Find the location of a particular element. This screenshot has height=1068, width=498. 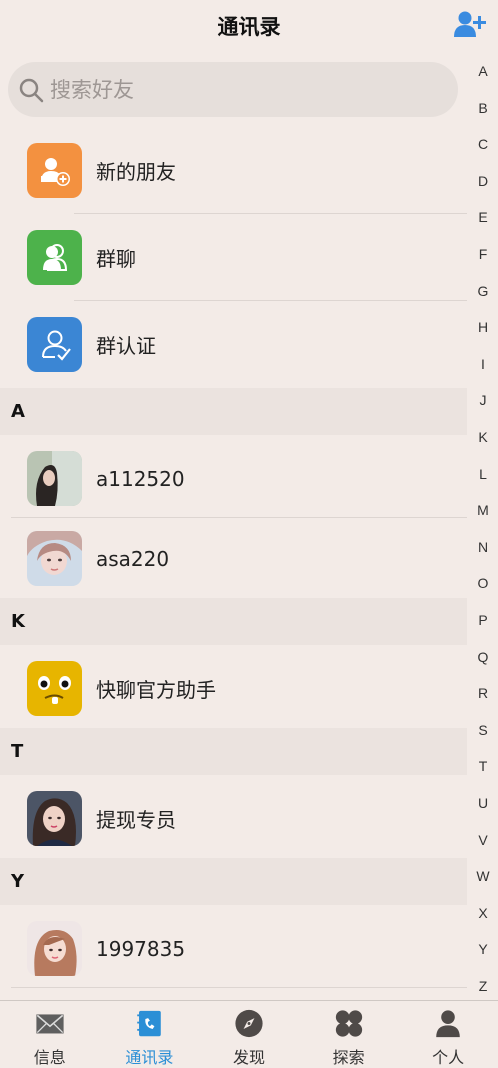

index-letter-b: B is located at coordinates (483, 108).